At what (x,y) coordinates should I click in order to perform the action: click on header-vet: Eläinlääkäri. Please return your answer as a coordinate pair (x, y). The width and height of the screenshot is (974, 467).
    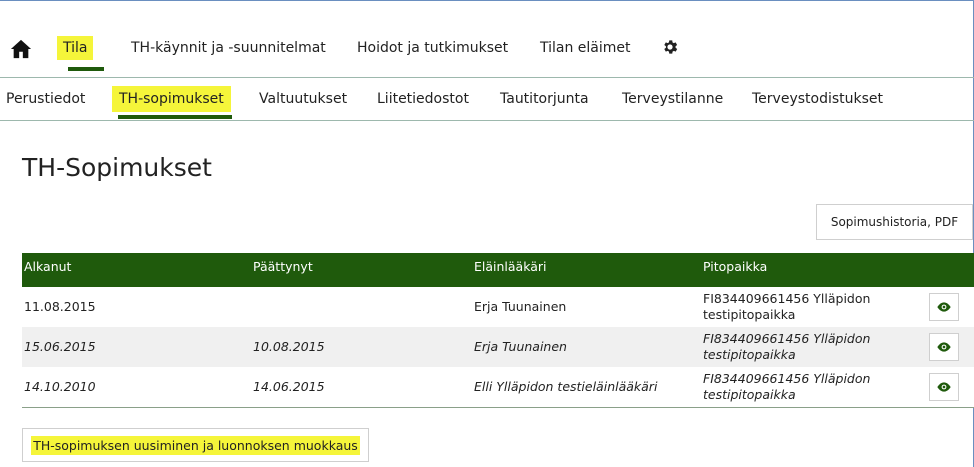
    Looking at the image, I should click on (510, 266).